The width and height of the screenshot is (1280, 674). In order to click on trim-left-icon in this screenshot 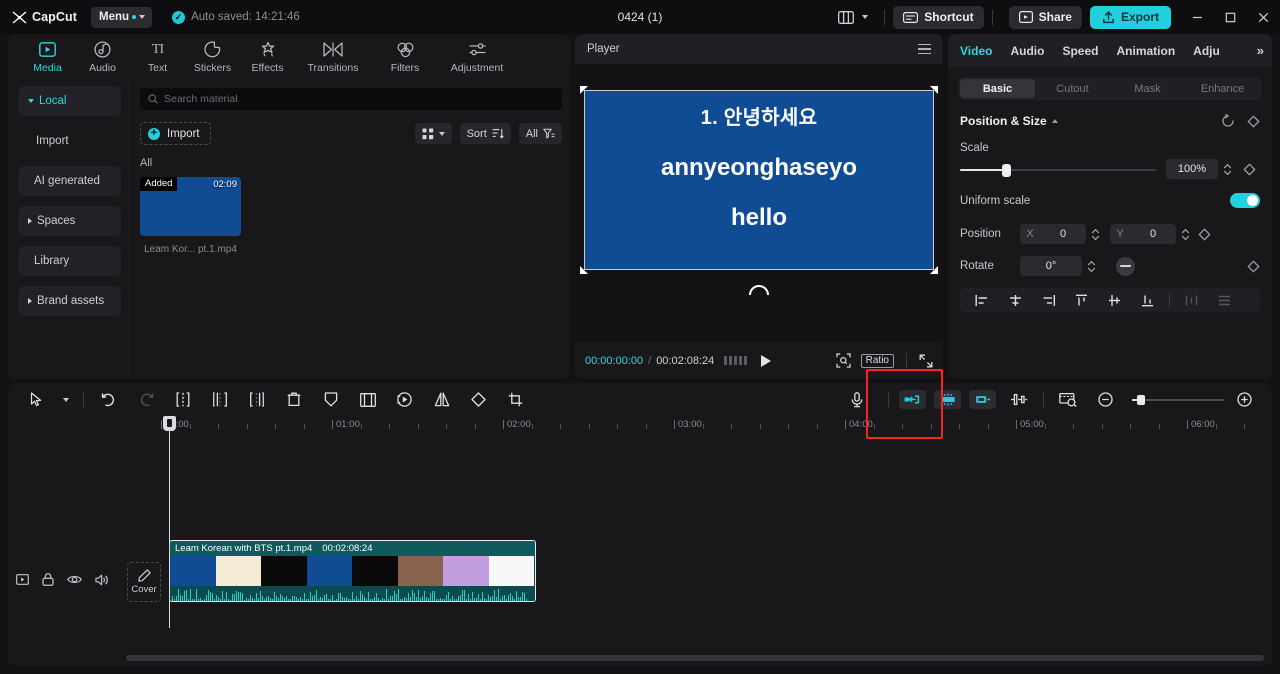, I will do `click(219, 399)`.